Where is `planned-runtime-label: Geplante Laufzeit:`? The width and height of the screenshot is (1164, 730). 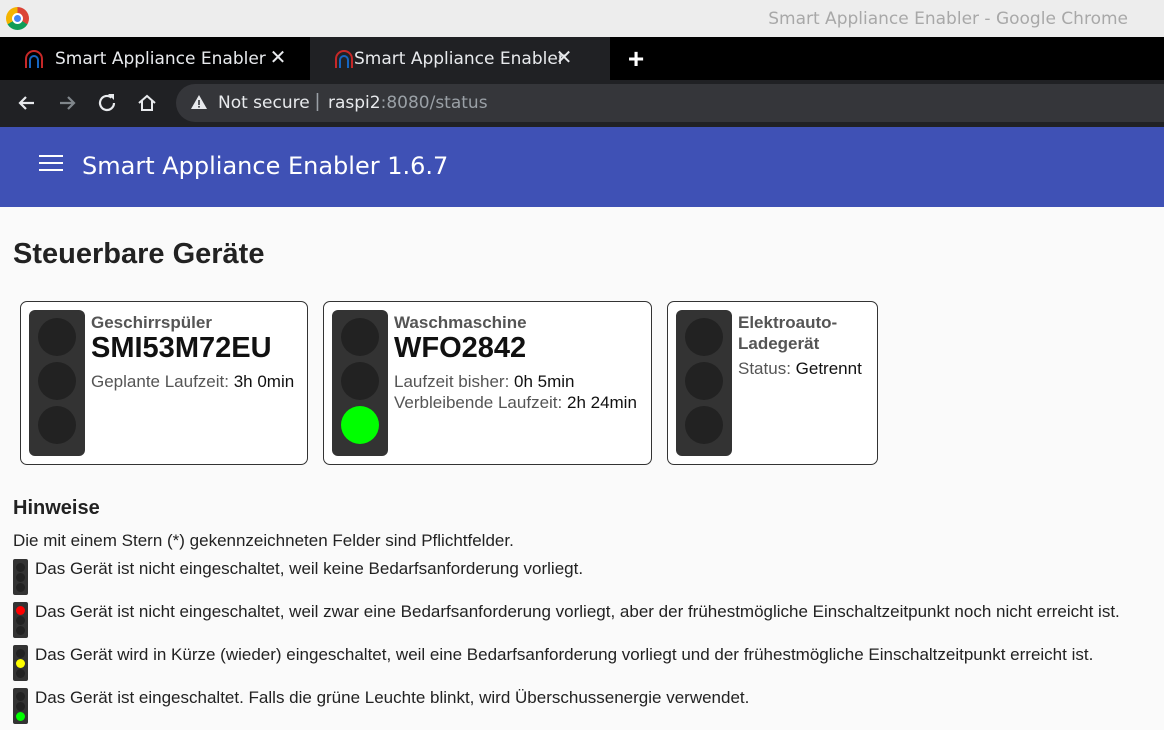
planned-runtime-label: Geplante Laufzeit: is located at coordinates (160, 381).